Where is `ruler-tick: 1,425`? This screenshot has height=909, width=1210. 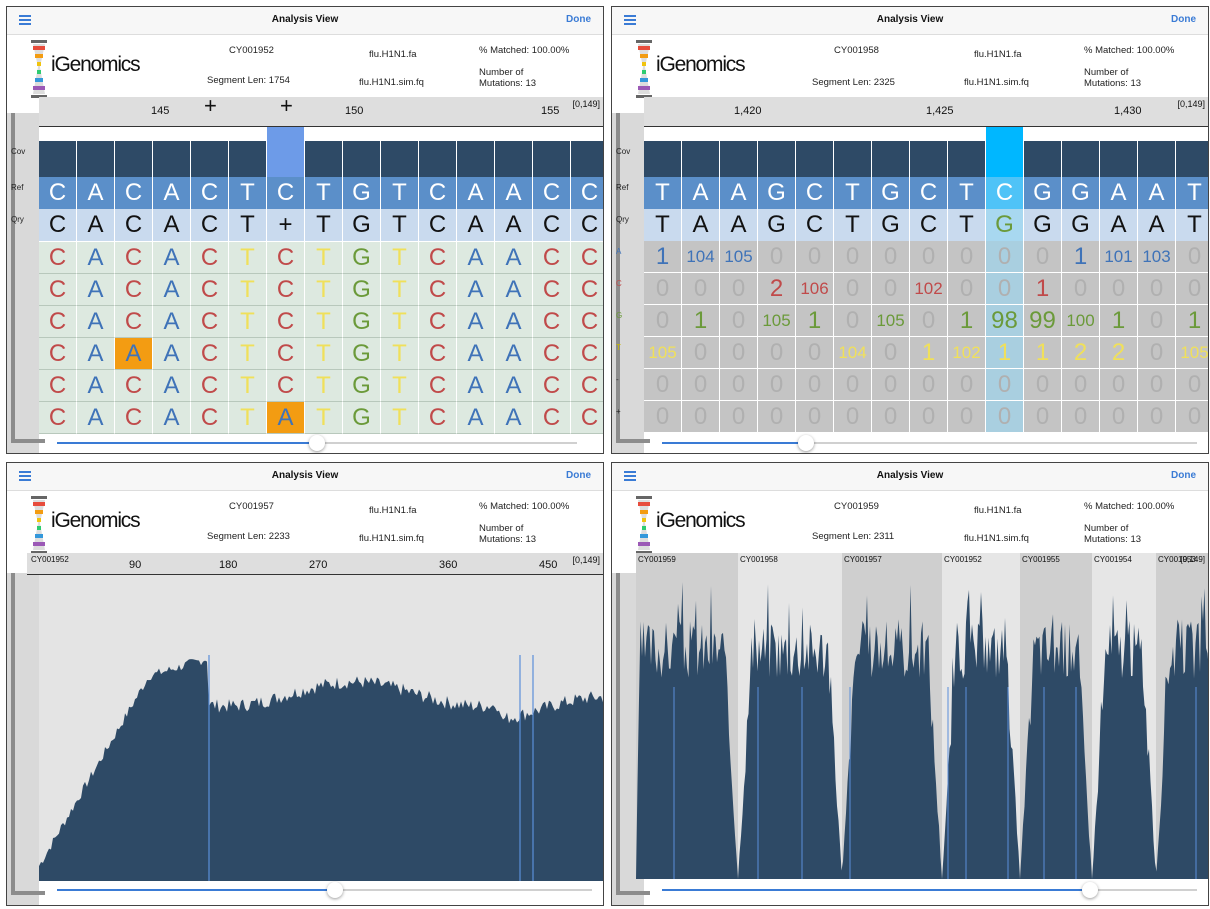 ruler-tick: 1,425 is located at coordinates (940, 111).